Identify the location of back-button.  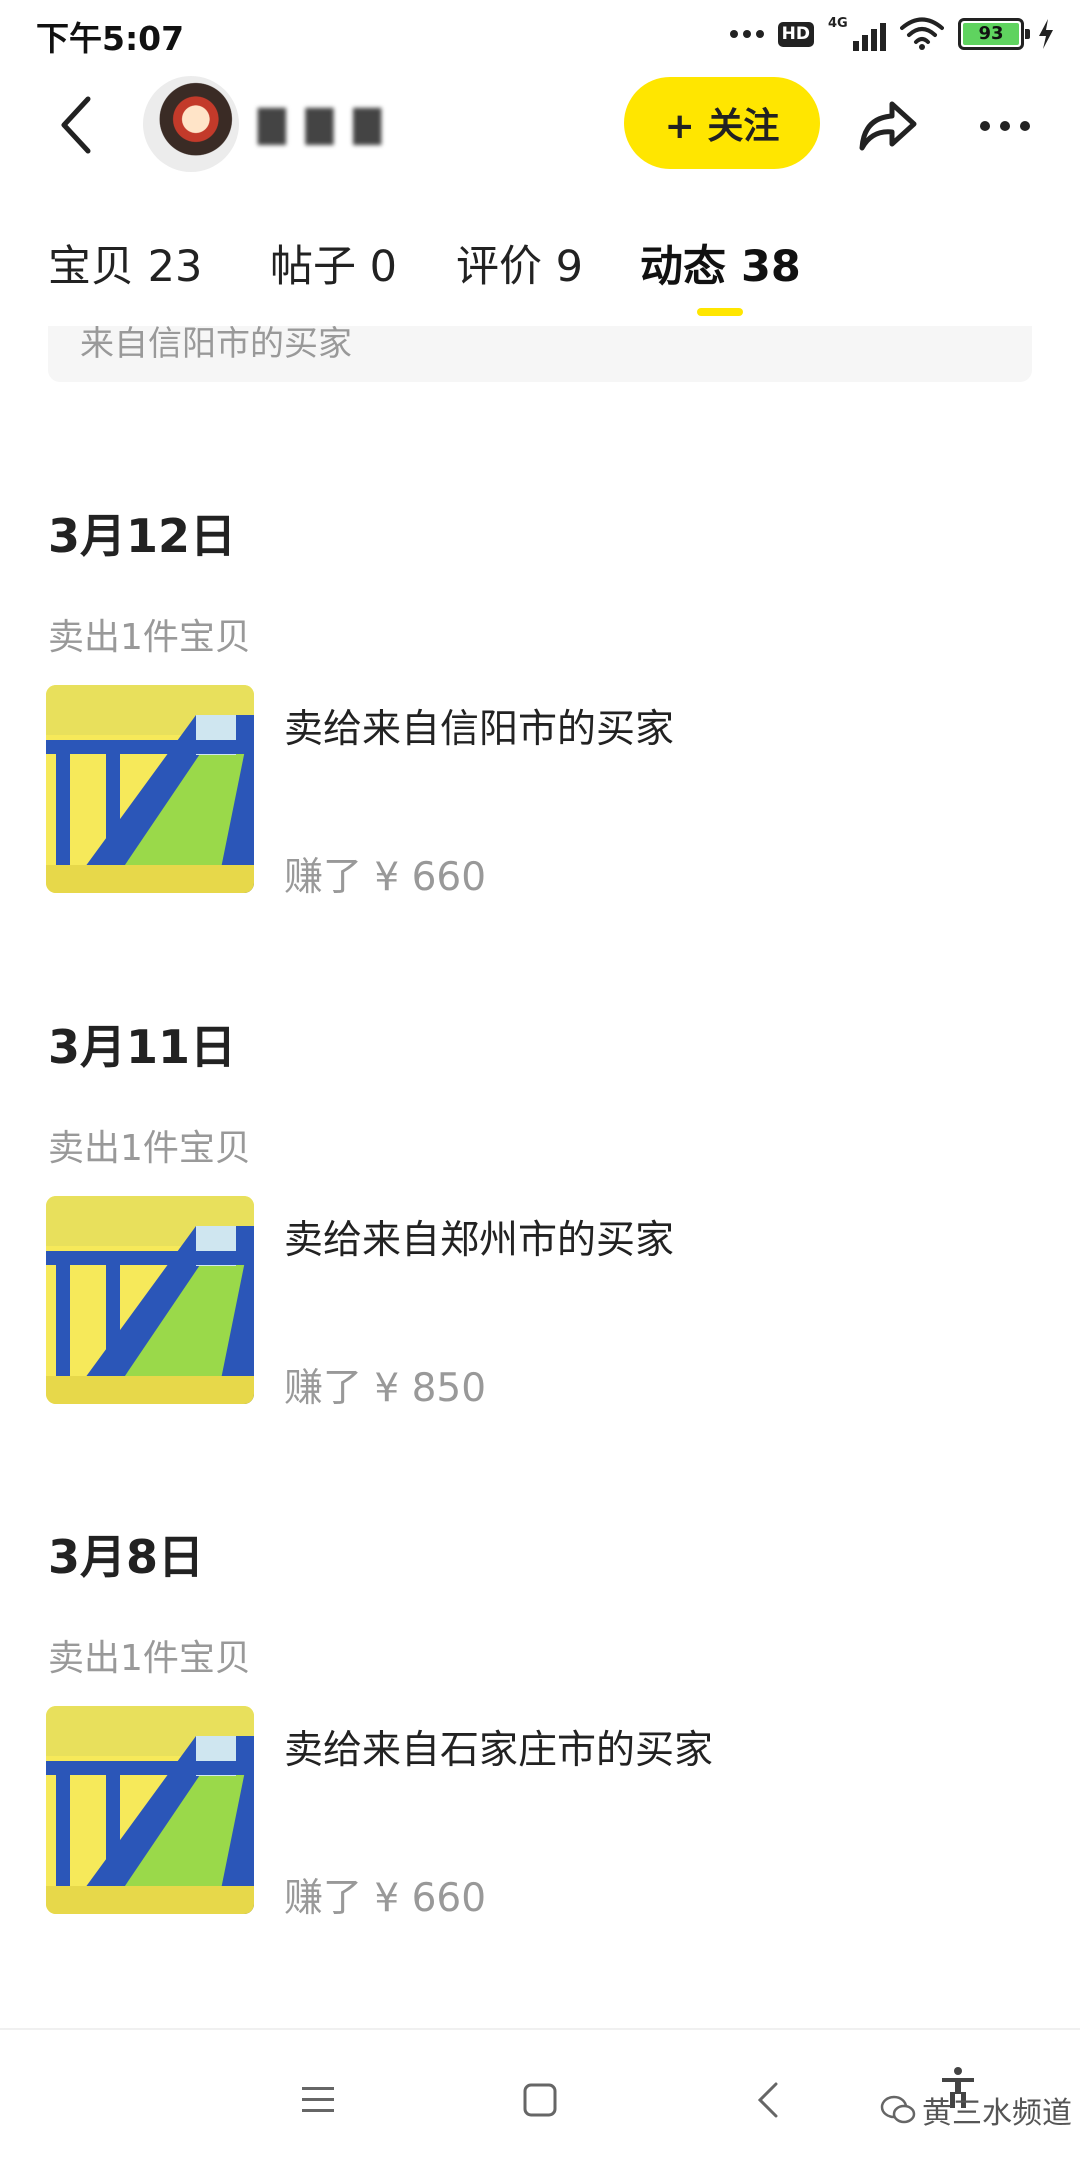
(76, 125).